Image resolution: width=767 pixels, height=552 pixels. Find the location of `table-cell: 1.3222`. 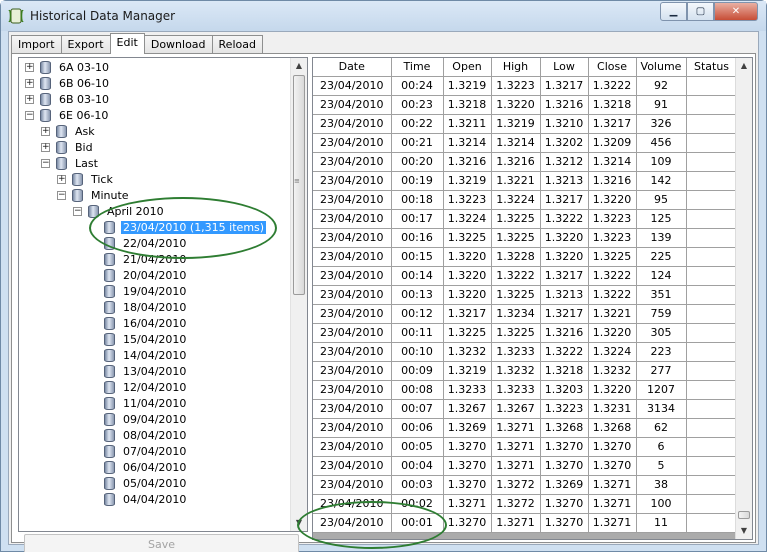

table-cell: 1.3222 is located at coordinates (564, 352).